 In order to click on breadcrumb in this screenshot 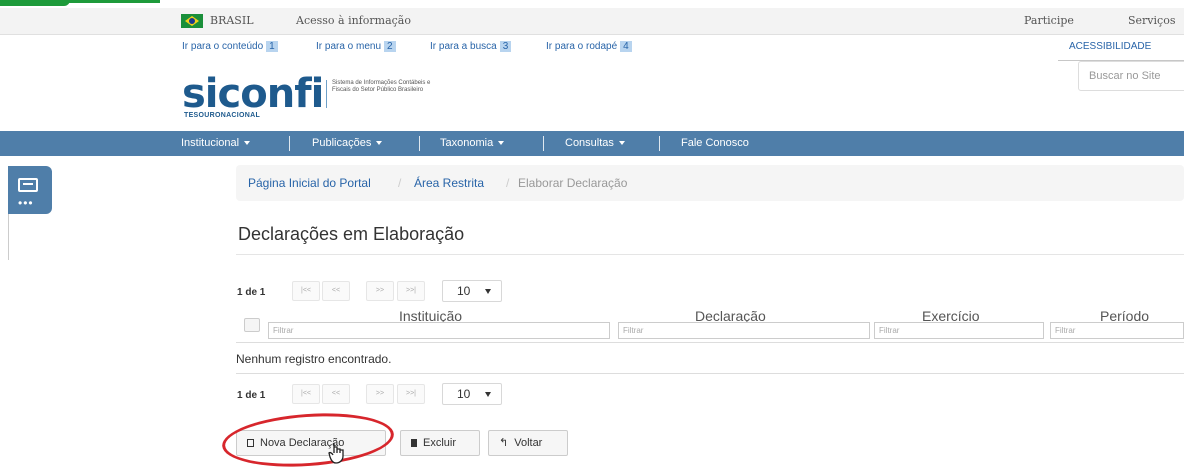, I will do `click(710, 183)`.